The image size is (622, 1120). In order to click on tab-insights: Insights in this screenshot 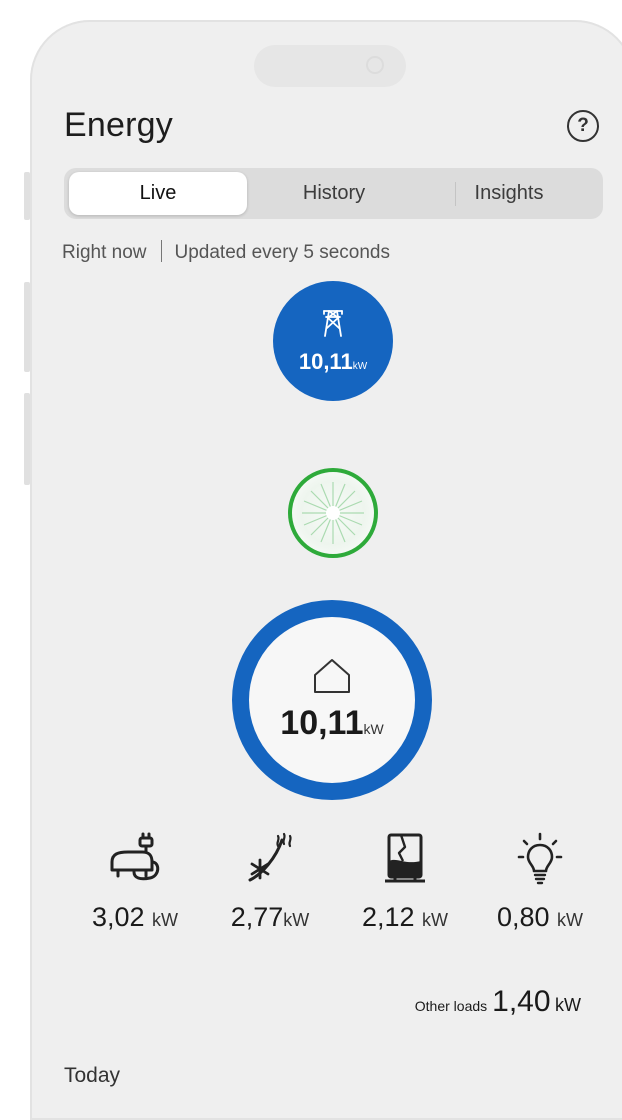, I will do `click(509, 193)`.